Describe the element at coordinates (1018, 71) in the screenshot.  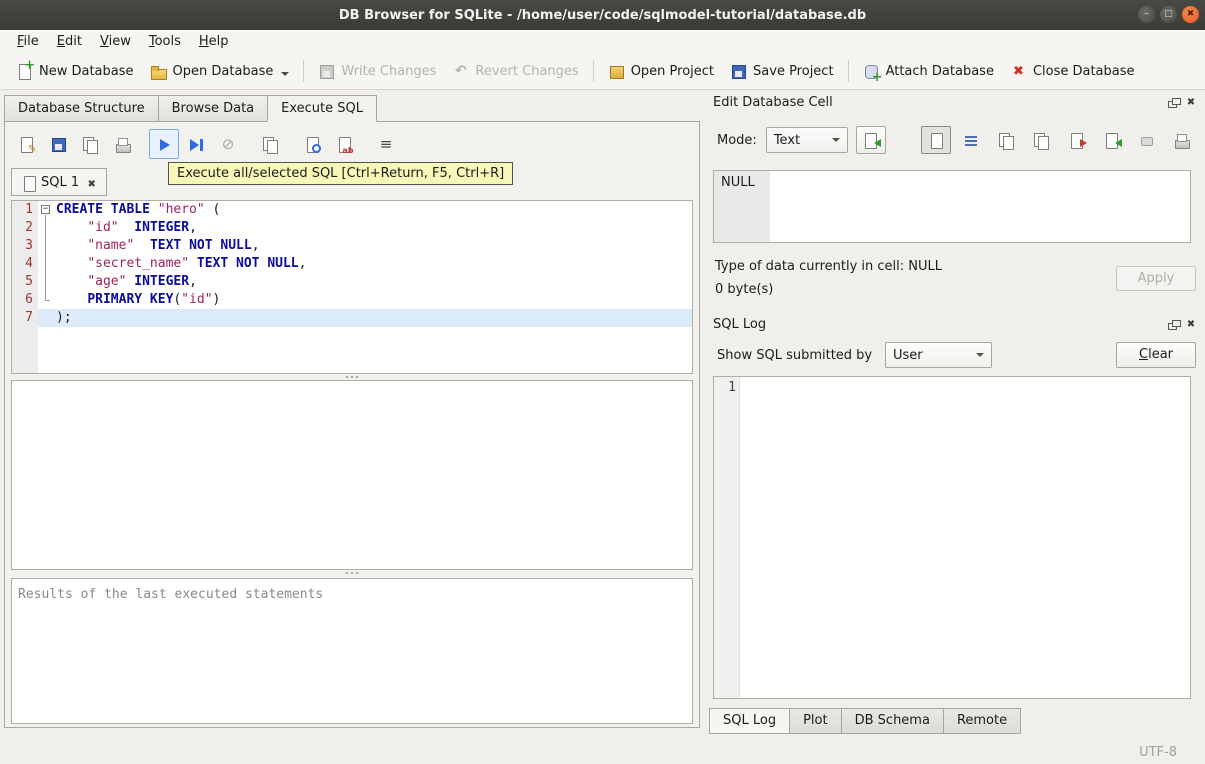
I see `close-database-icon: ✖` at that location.